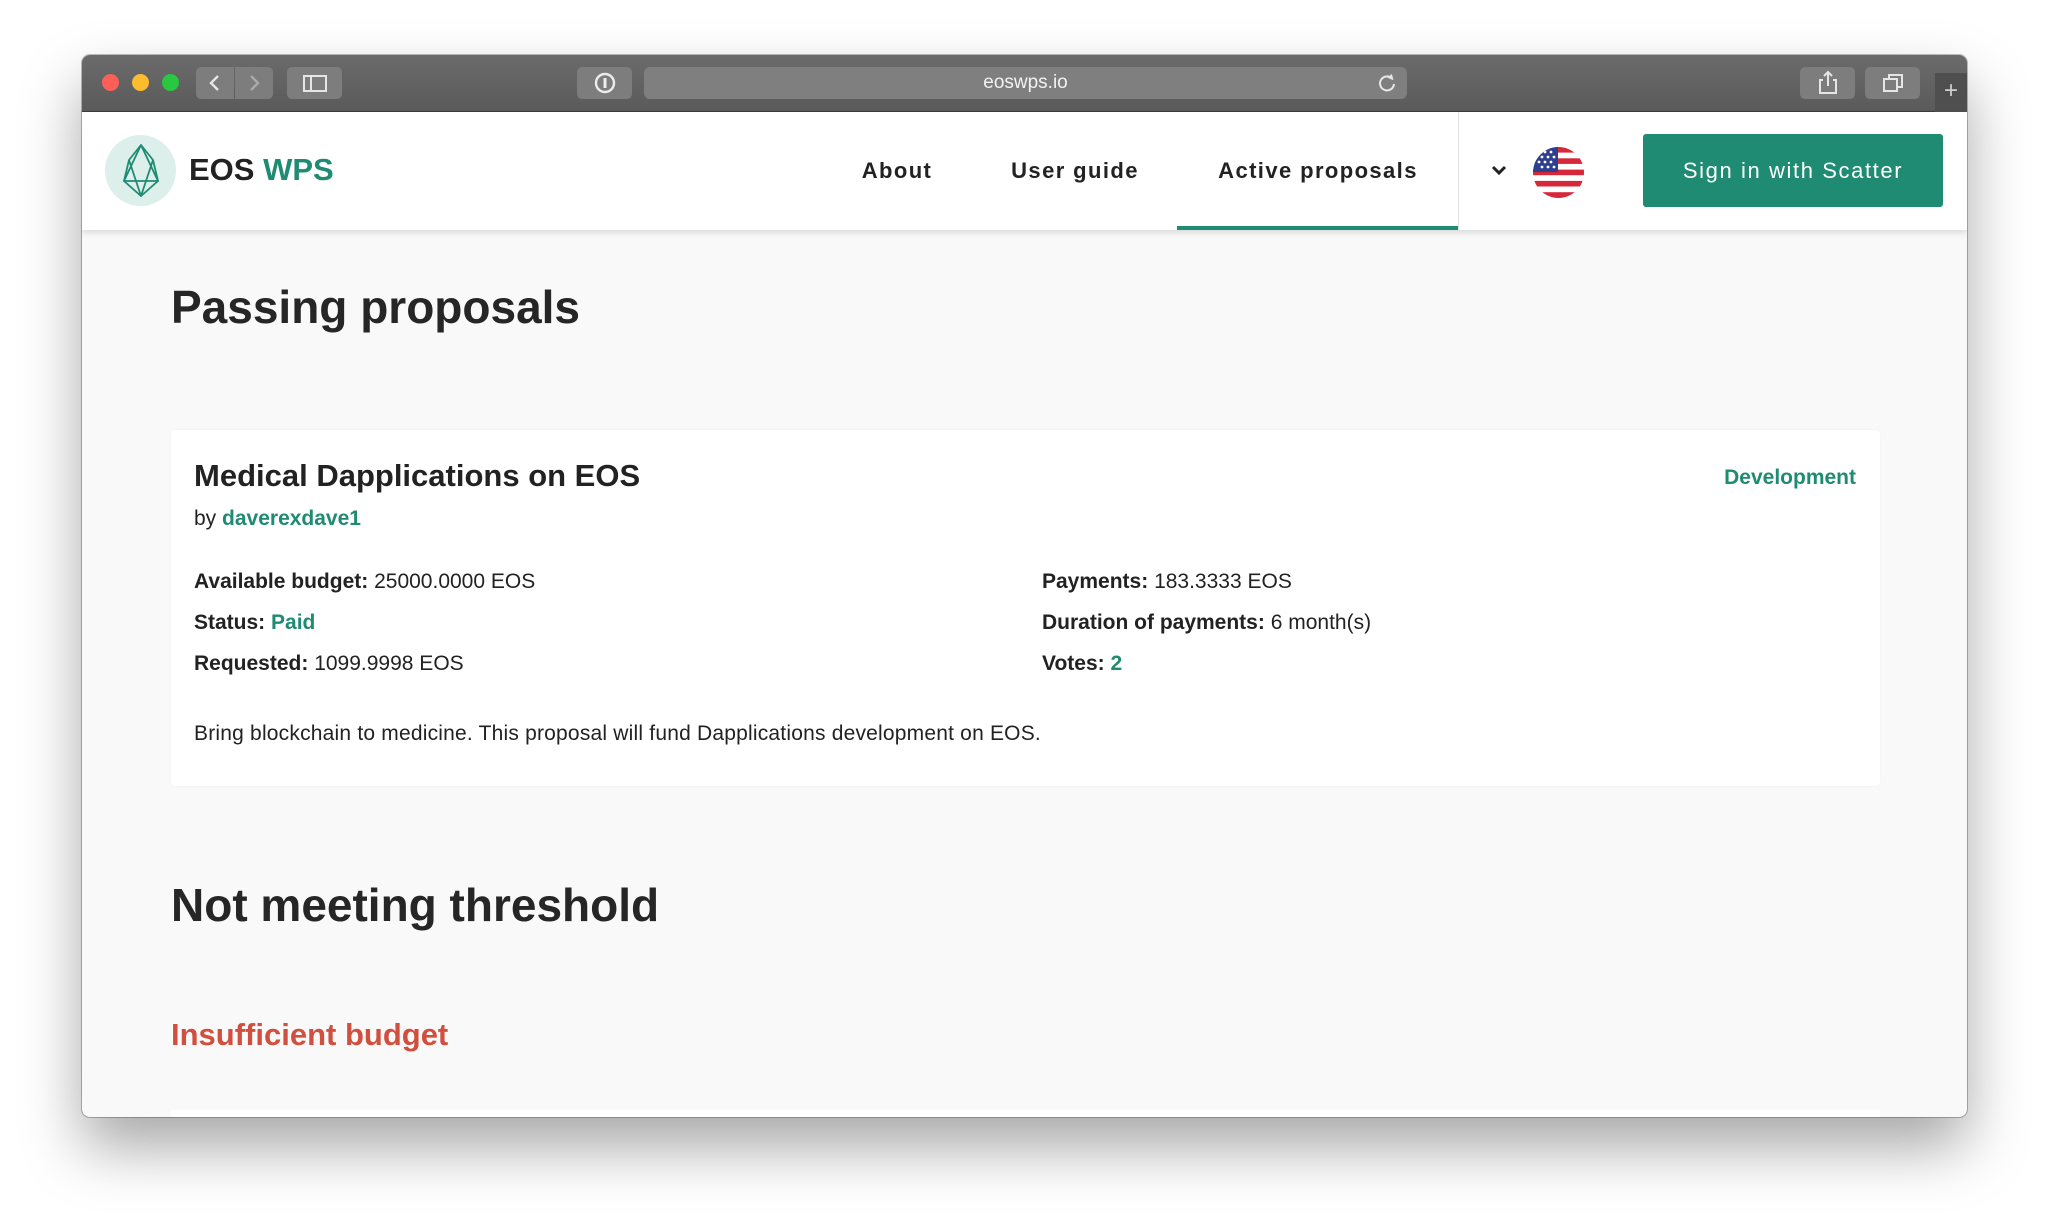 Image resolution: width=2048 pixels, height=1225 pixels. Describe the element at coordinates (293, 622) in the screenshot. I see `status-value: Paid` at that location.